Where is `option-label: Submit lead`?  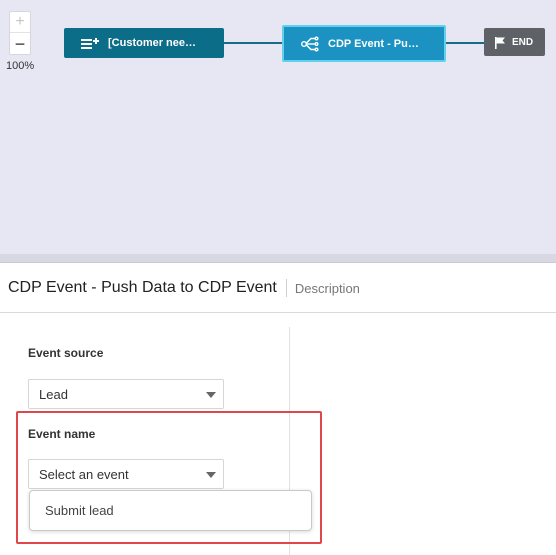 option-label: Submit lead is located at coordinates (79, 510).